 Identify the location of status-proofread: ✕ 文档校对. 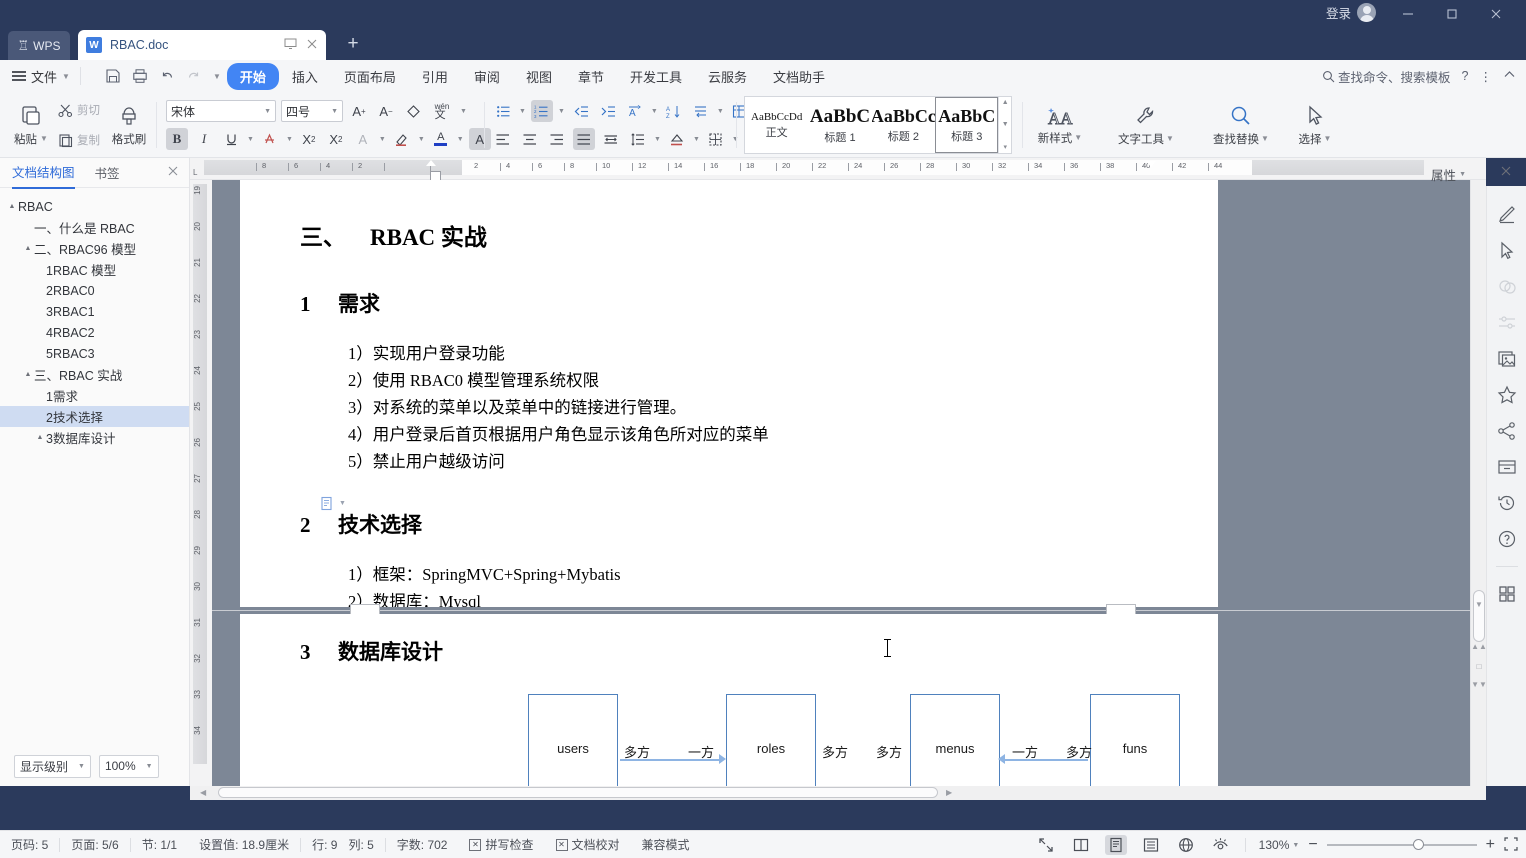
(588, 844).